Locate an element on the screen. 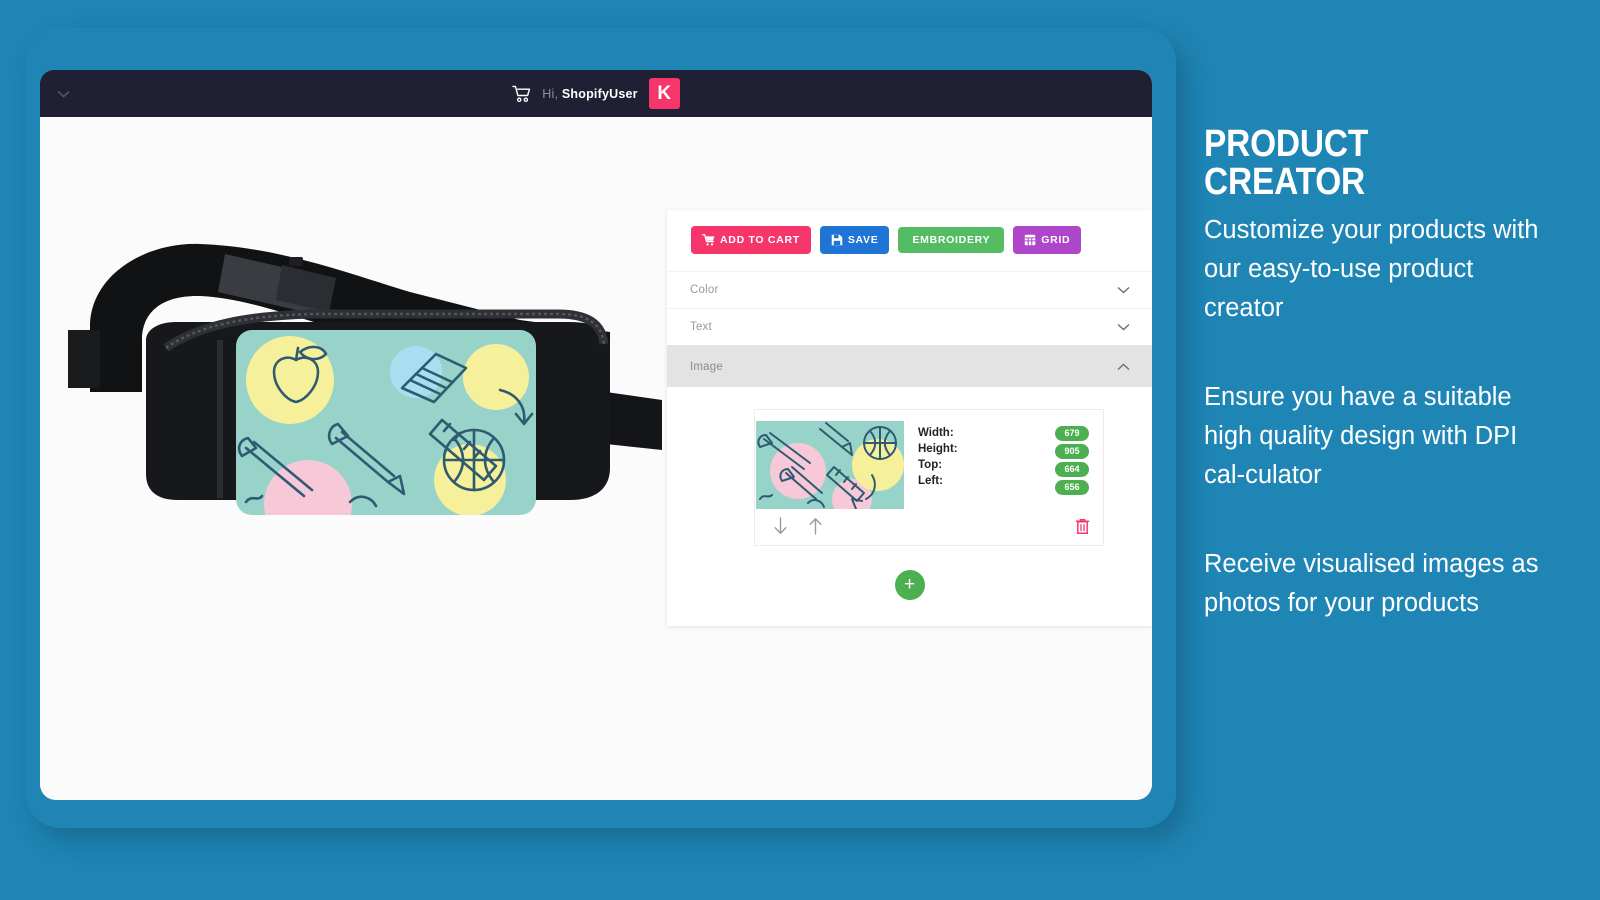  property-value-top: 664 is located at coordinates (1072, 469).